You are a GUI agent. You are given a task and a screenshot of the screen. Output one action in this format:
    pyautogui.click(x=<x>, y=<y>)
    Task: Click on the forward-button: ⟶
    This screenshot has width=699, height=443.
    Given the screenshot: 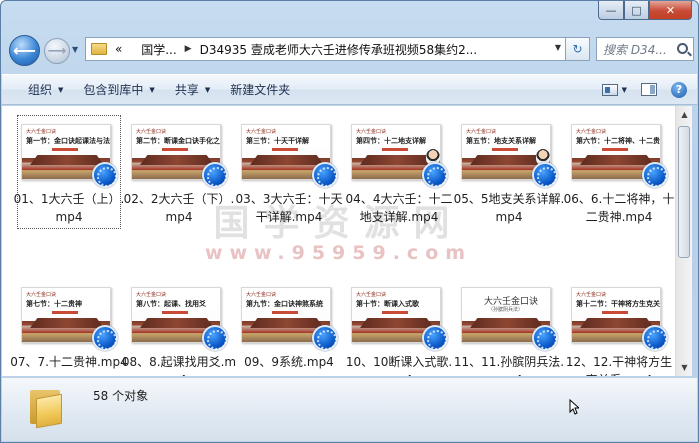 What is the action you would take?
    pyautogui.click(x=57, y=51)
    